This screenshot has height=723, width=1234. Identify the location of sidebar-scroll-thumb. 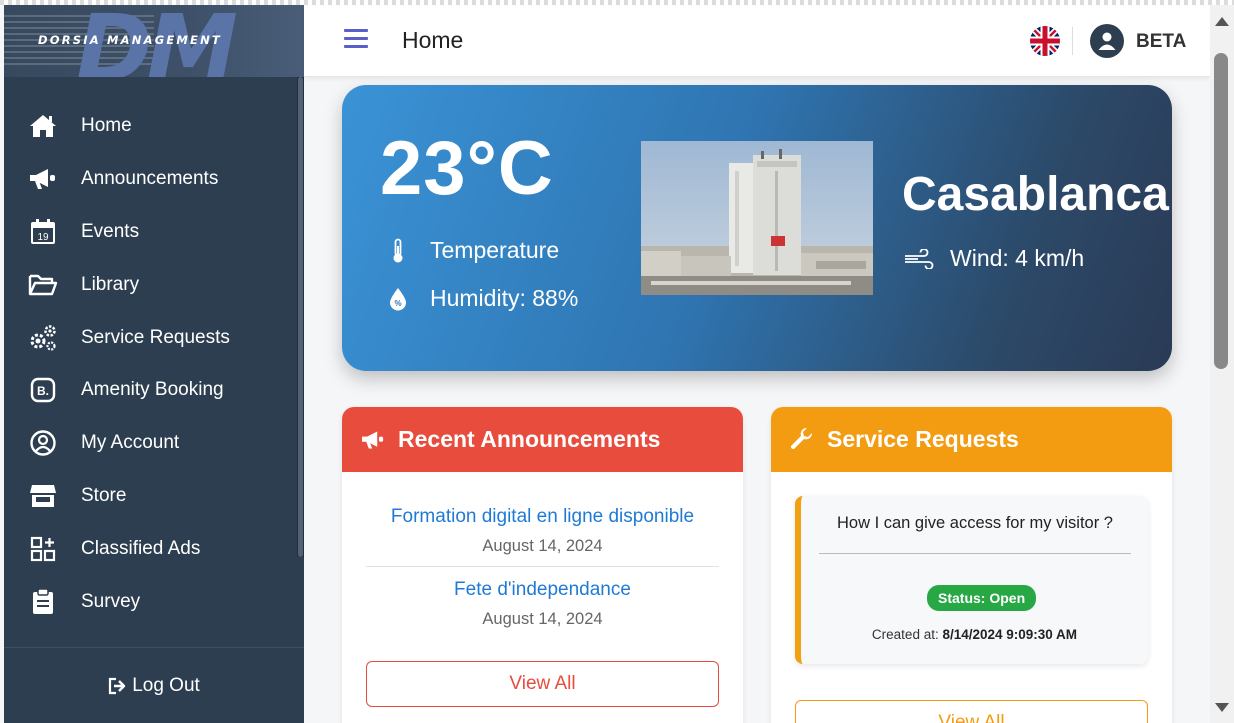
(300, 317).